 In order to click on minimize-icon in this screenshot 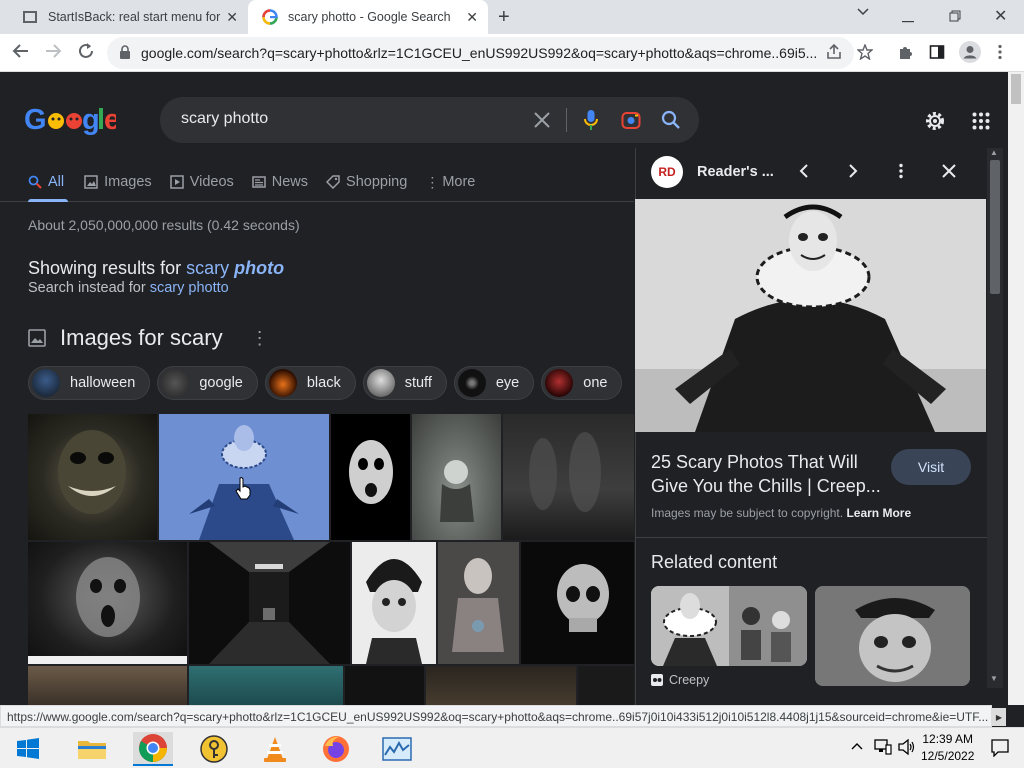, I will do `click(908, 18)`.